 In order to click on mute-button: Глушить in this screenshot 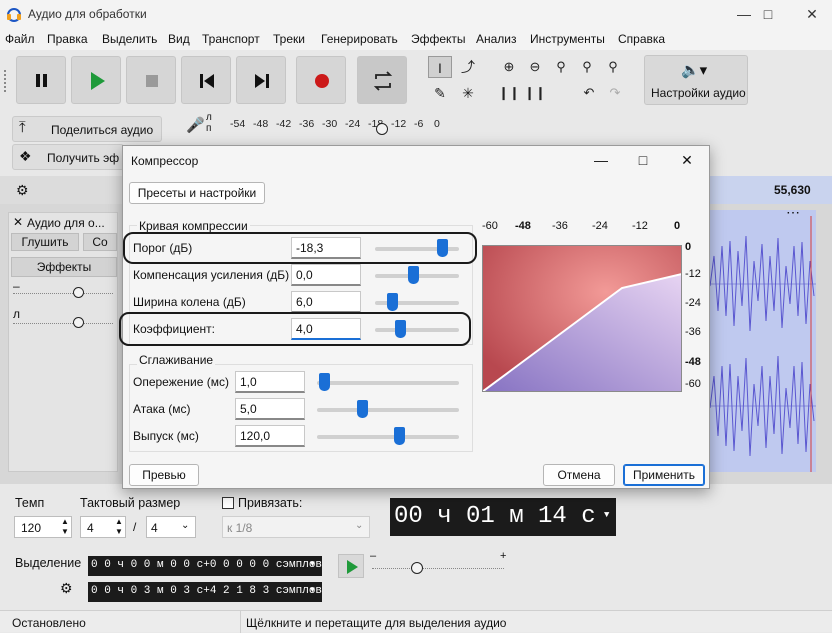, I will do `click(45, 242)`.